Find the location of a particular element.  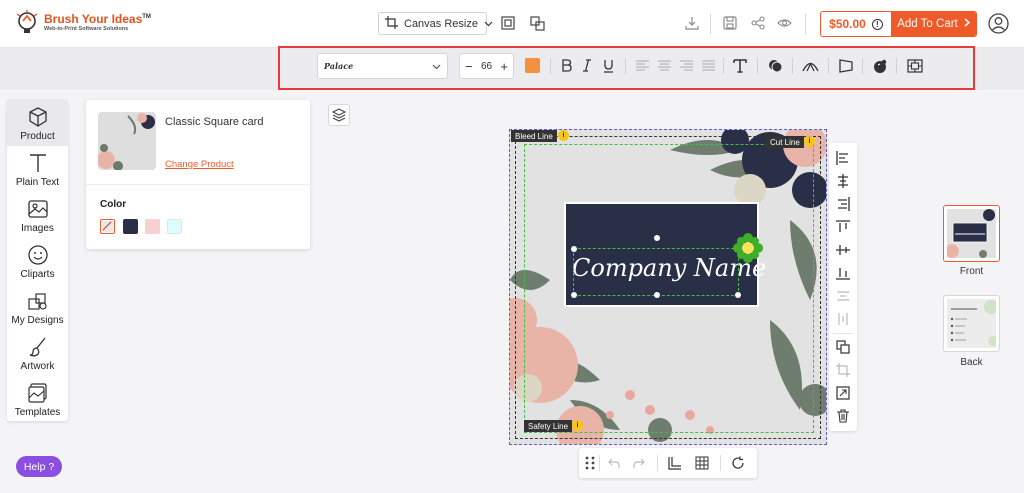

canvas-resize-dropdown: Canvas Resize is located at coordinates (435, 23).